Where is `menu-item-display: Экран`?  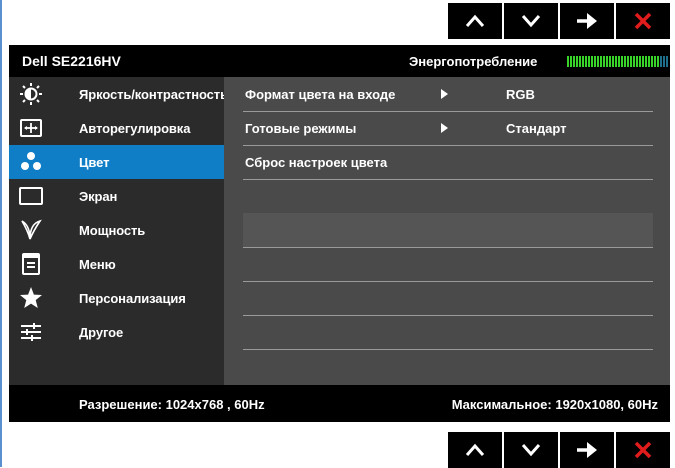 menu-item-display: Экран is located at coordinates (116, 196).